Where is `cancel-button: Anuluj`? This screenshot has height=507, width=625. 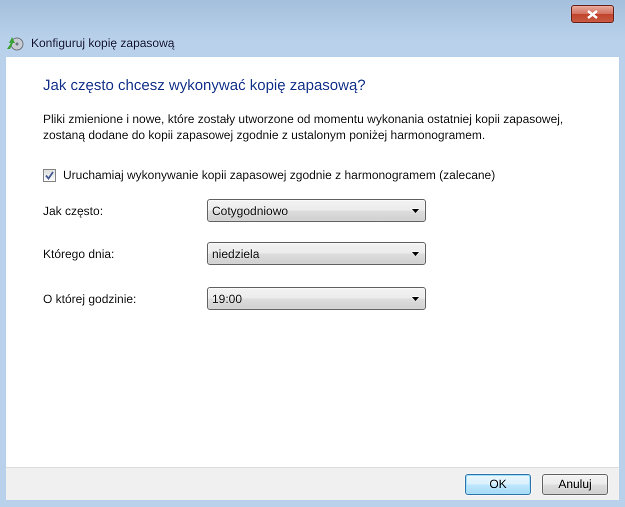 cancel-button: Anuluj is located at coordinates (575, 484).